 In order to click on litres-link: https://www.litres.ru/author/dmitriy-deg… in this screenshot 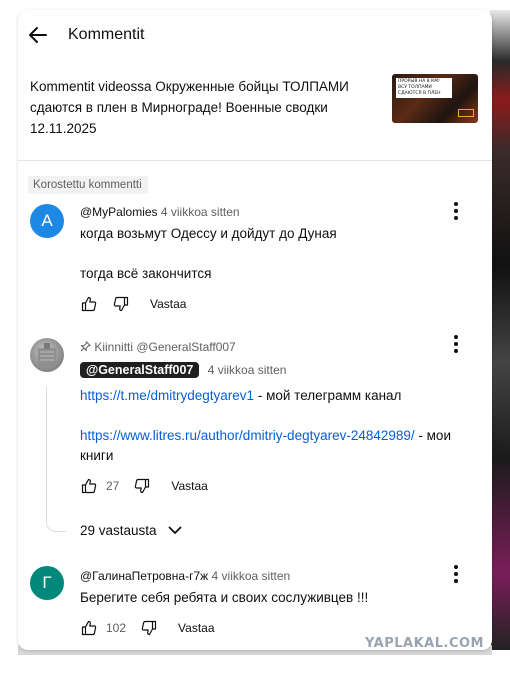, I will do `click(247, 435)`.